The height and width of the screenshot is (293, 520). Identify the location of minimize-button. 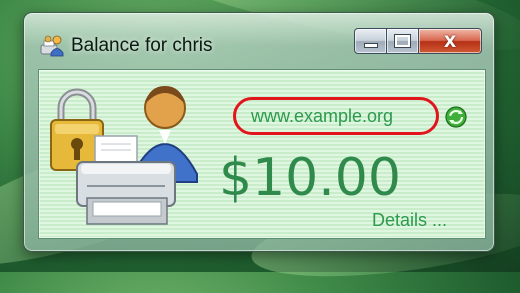
(370, 41).